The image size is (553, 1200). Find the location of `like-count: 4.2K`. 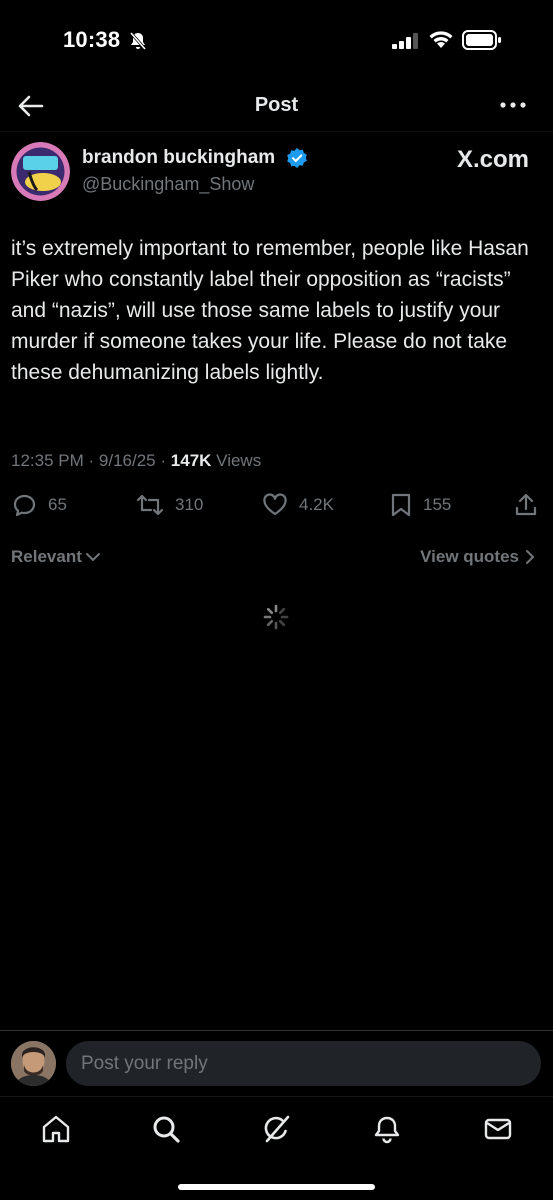

like-count: 4.2K is located at coordinates (316, 504).